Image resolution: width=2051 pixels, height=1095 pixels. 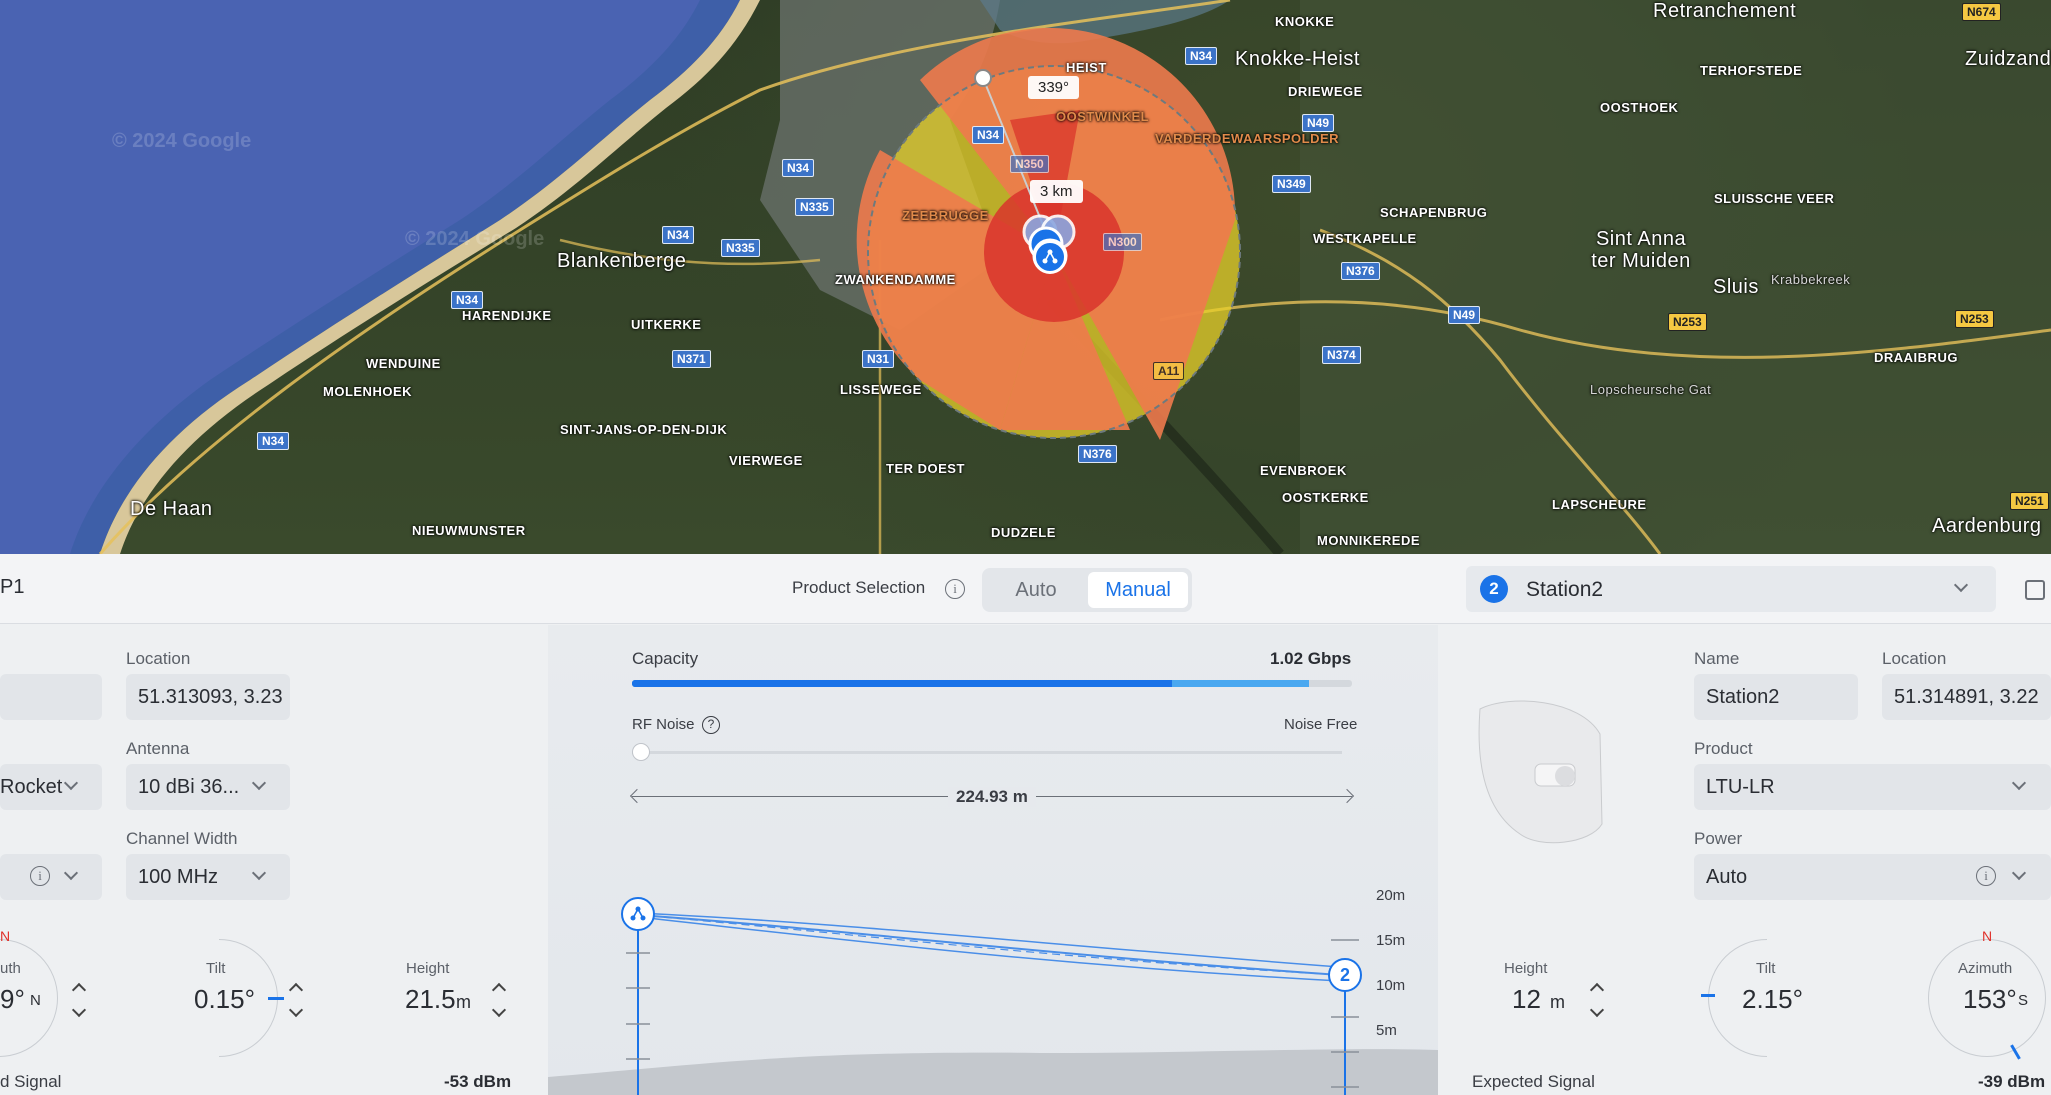 What do you see at coordinates (158, 658) in the screenshot?
I see `location-label: Location` at bounding box center [158, 658].